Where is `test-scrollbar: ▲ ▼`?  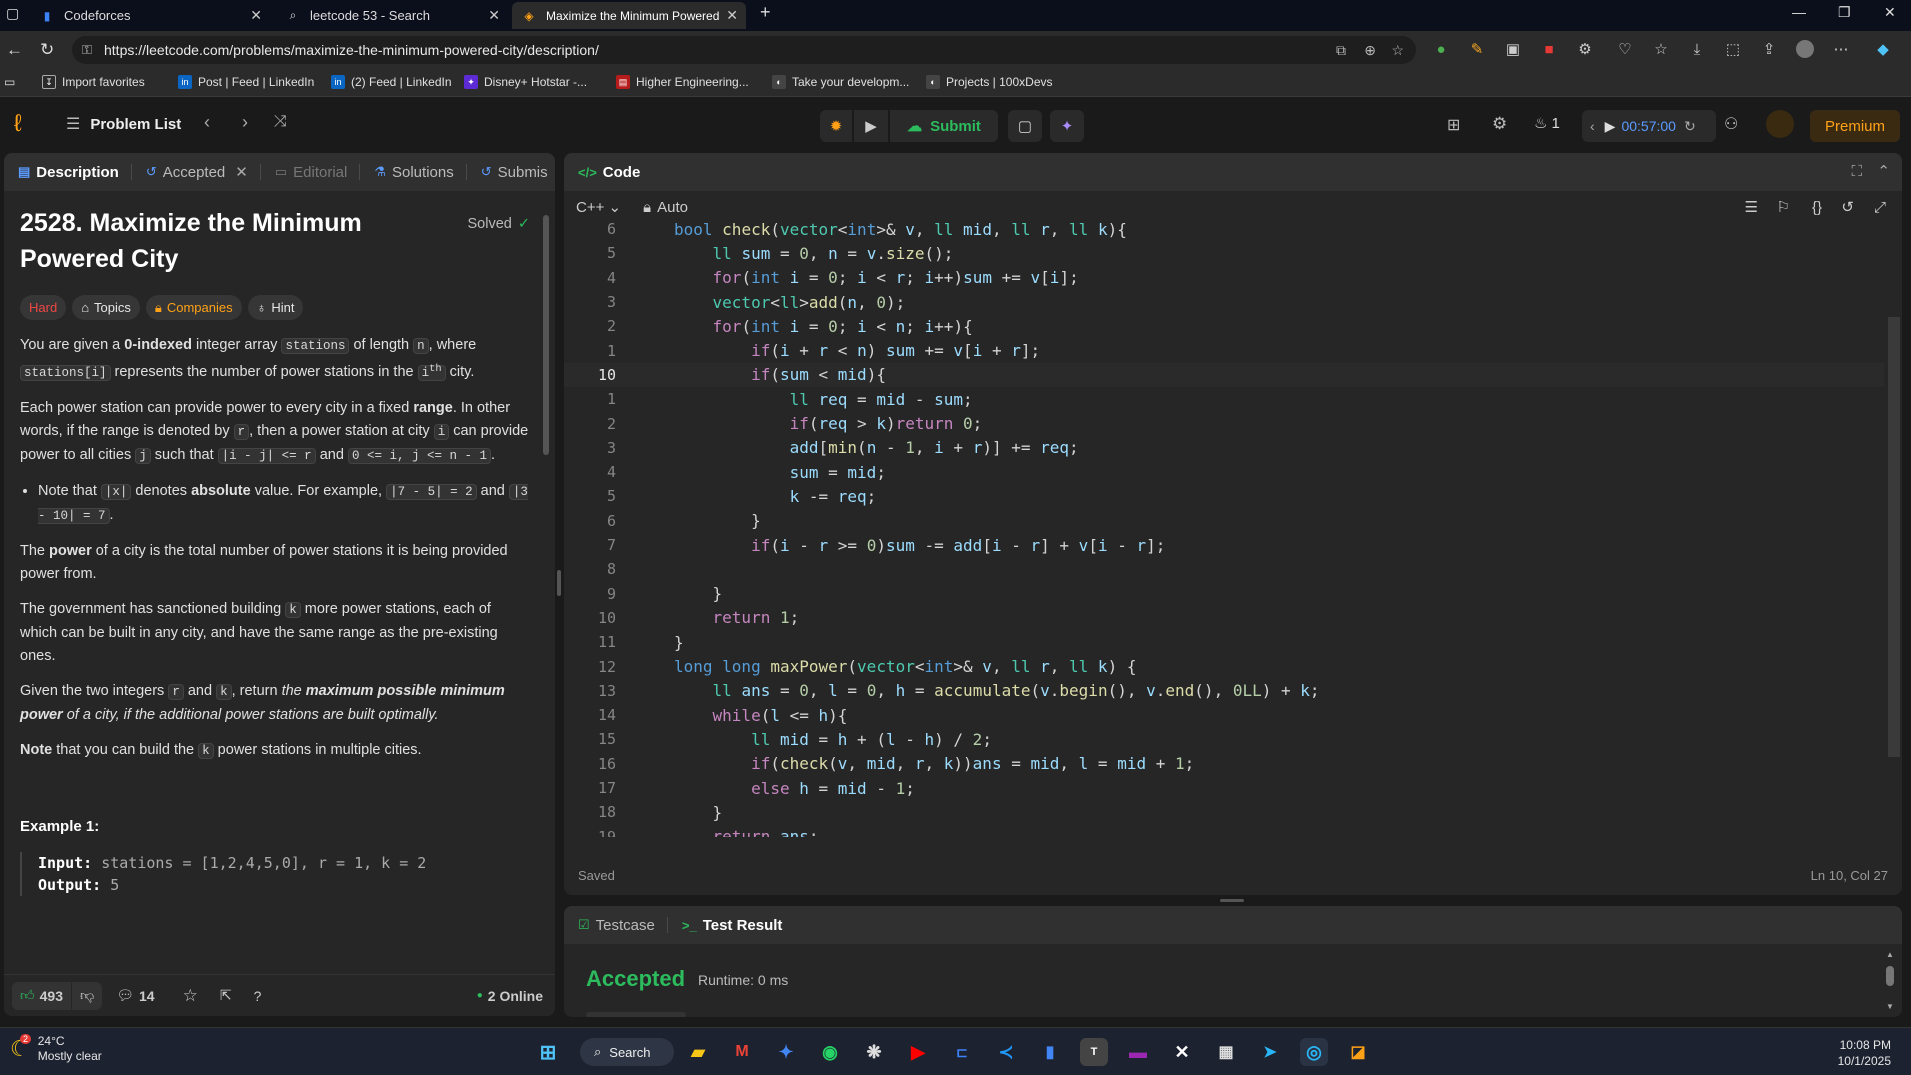
test-scrollbar: ▲ ▼ is located at coordinates (1891, 981).